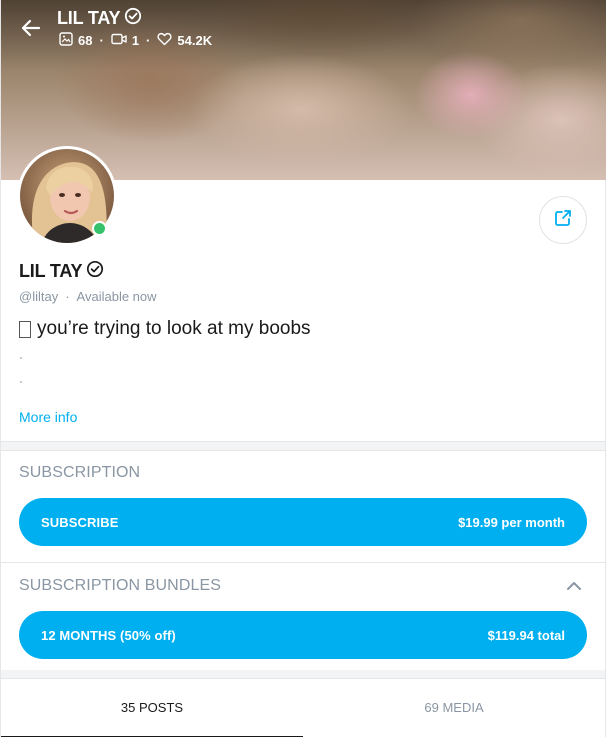  What do you see at coordinates (48, 417) in the screenshot?
I see `more-info-link: More info` at bounding box center [48, 417].